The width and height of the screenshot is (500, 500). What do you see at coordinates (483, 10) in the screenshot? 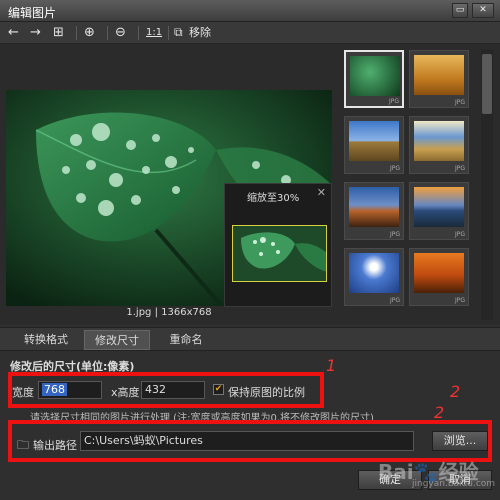
I see `close-button: ✕` at bounding box center [483, 10].